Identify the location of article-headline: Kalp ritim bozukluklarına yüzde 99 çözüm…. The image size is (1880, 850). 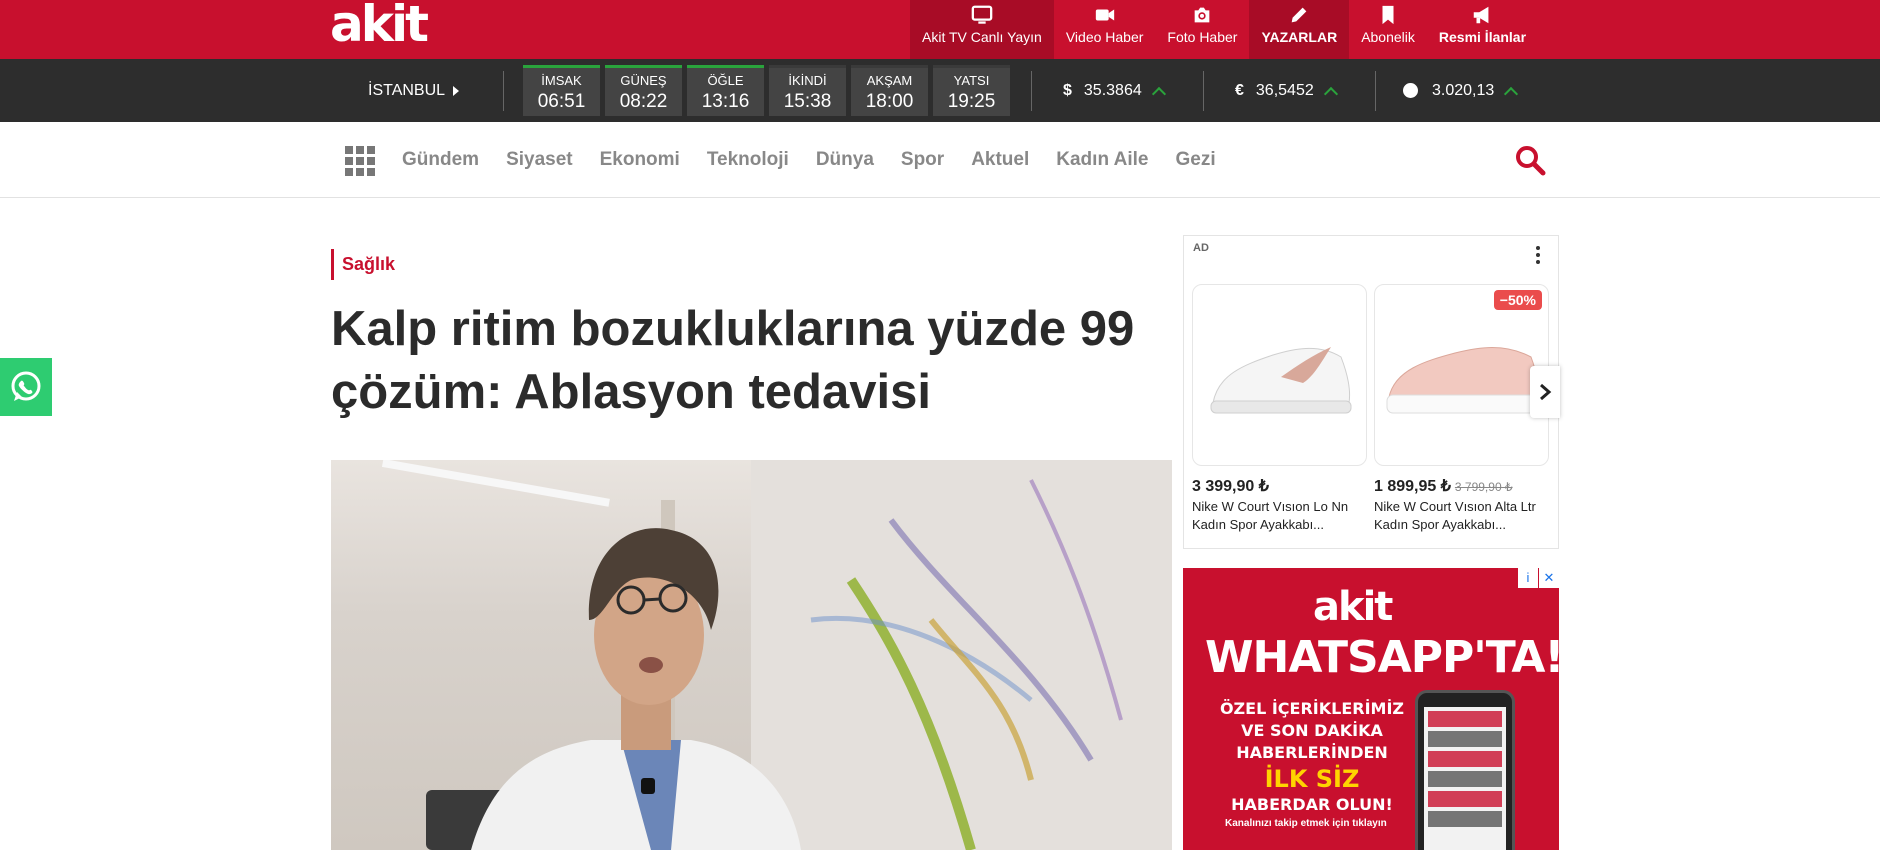
(741, 361).